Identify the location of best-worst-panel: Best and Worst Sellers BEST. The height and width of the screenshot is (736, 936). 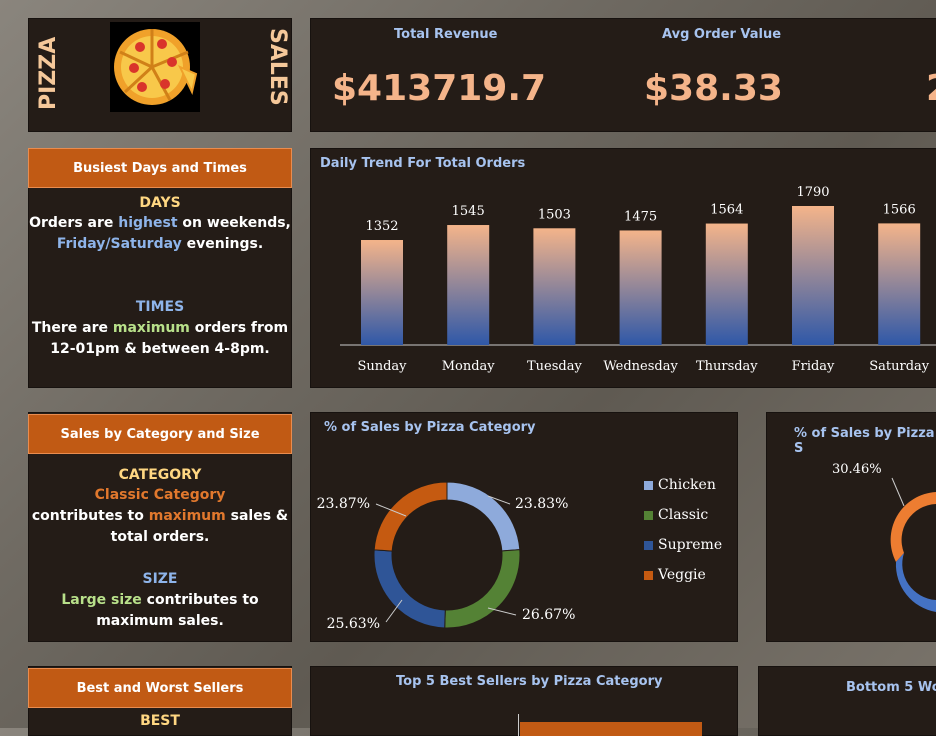
(160, 701).